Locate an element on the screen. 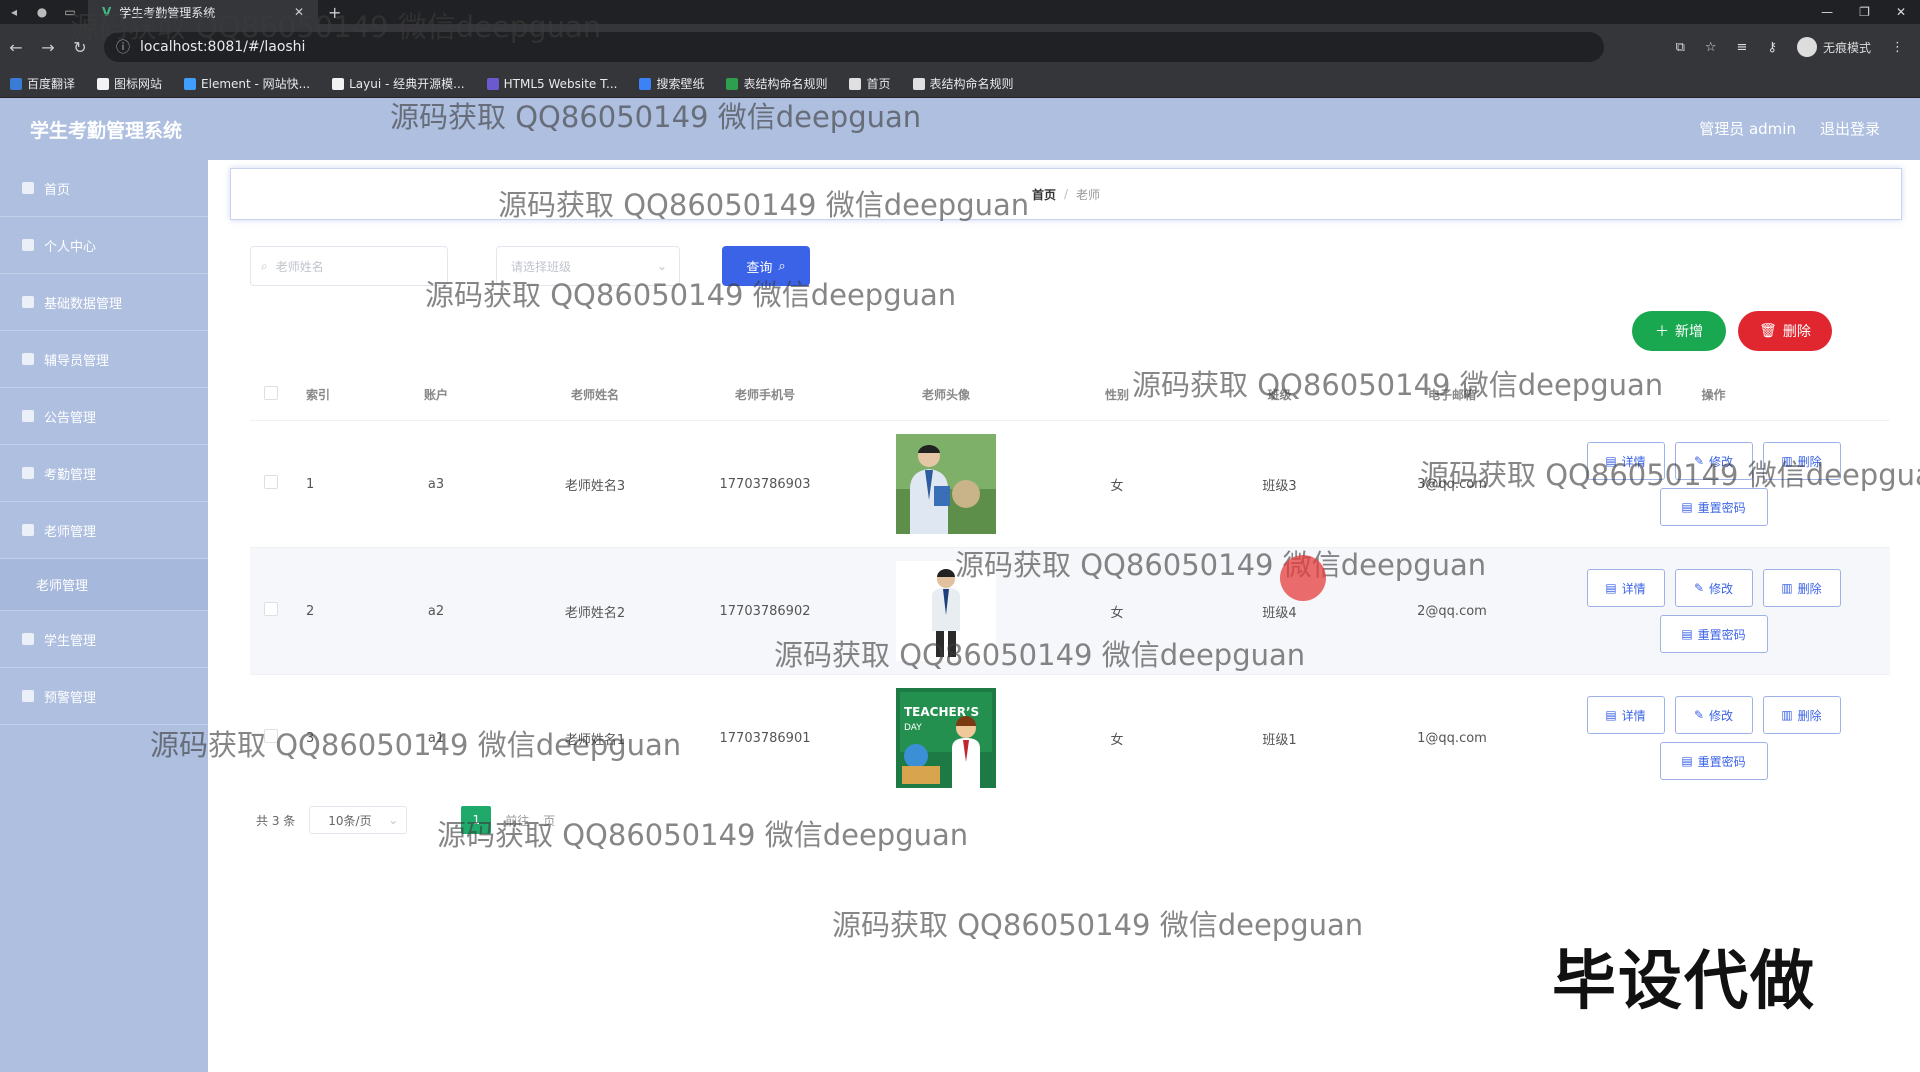  class-select-placeholder: 请选择班级 is located at coordinates (541, 266).